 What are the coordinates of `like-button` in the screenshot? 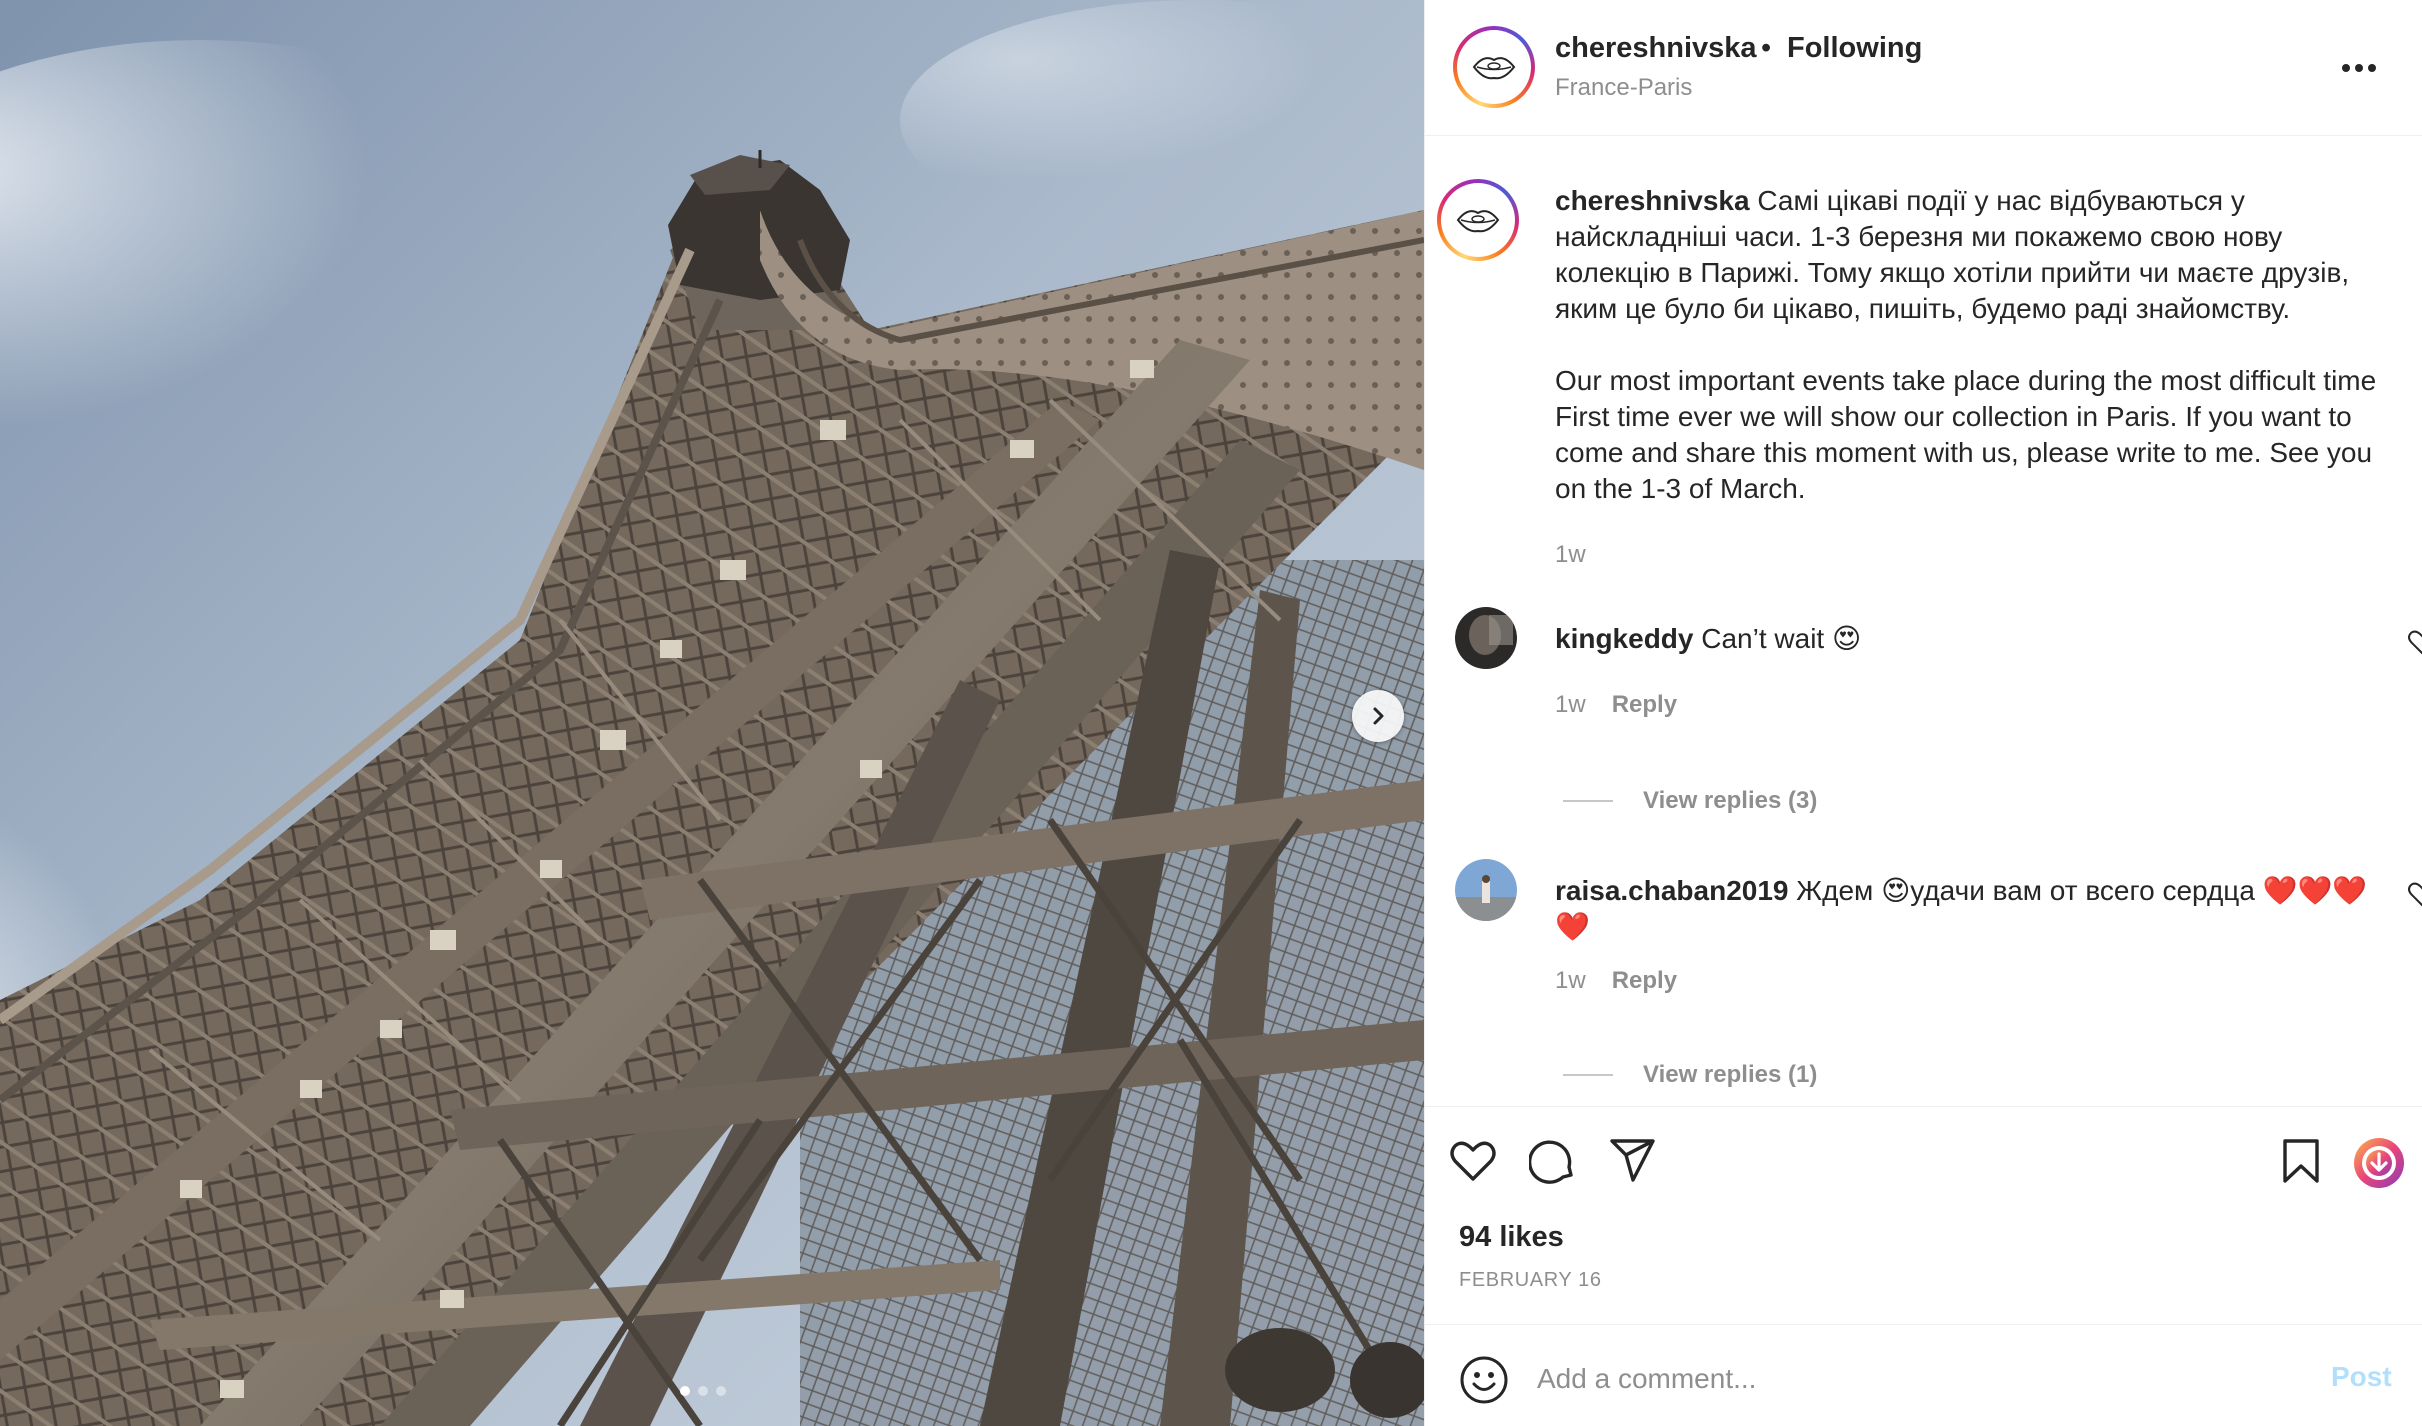 It's located at (1473, 1161).